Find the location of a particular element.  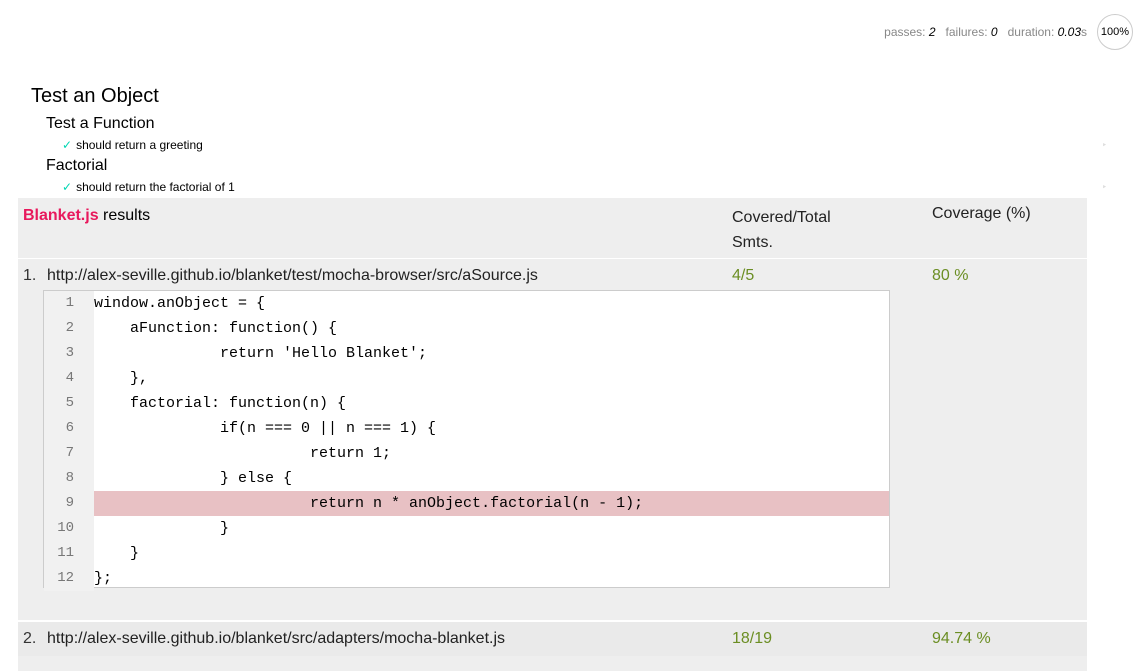

line-code: if(n === 0 || n === 1) { is located at coordinates (265, 428).